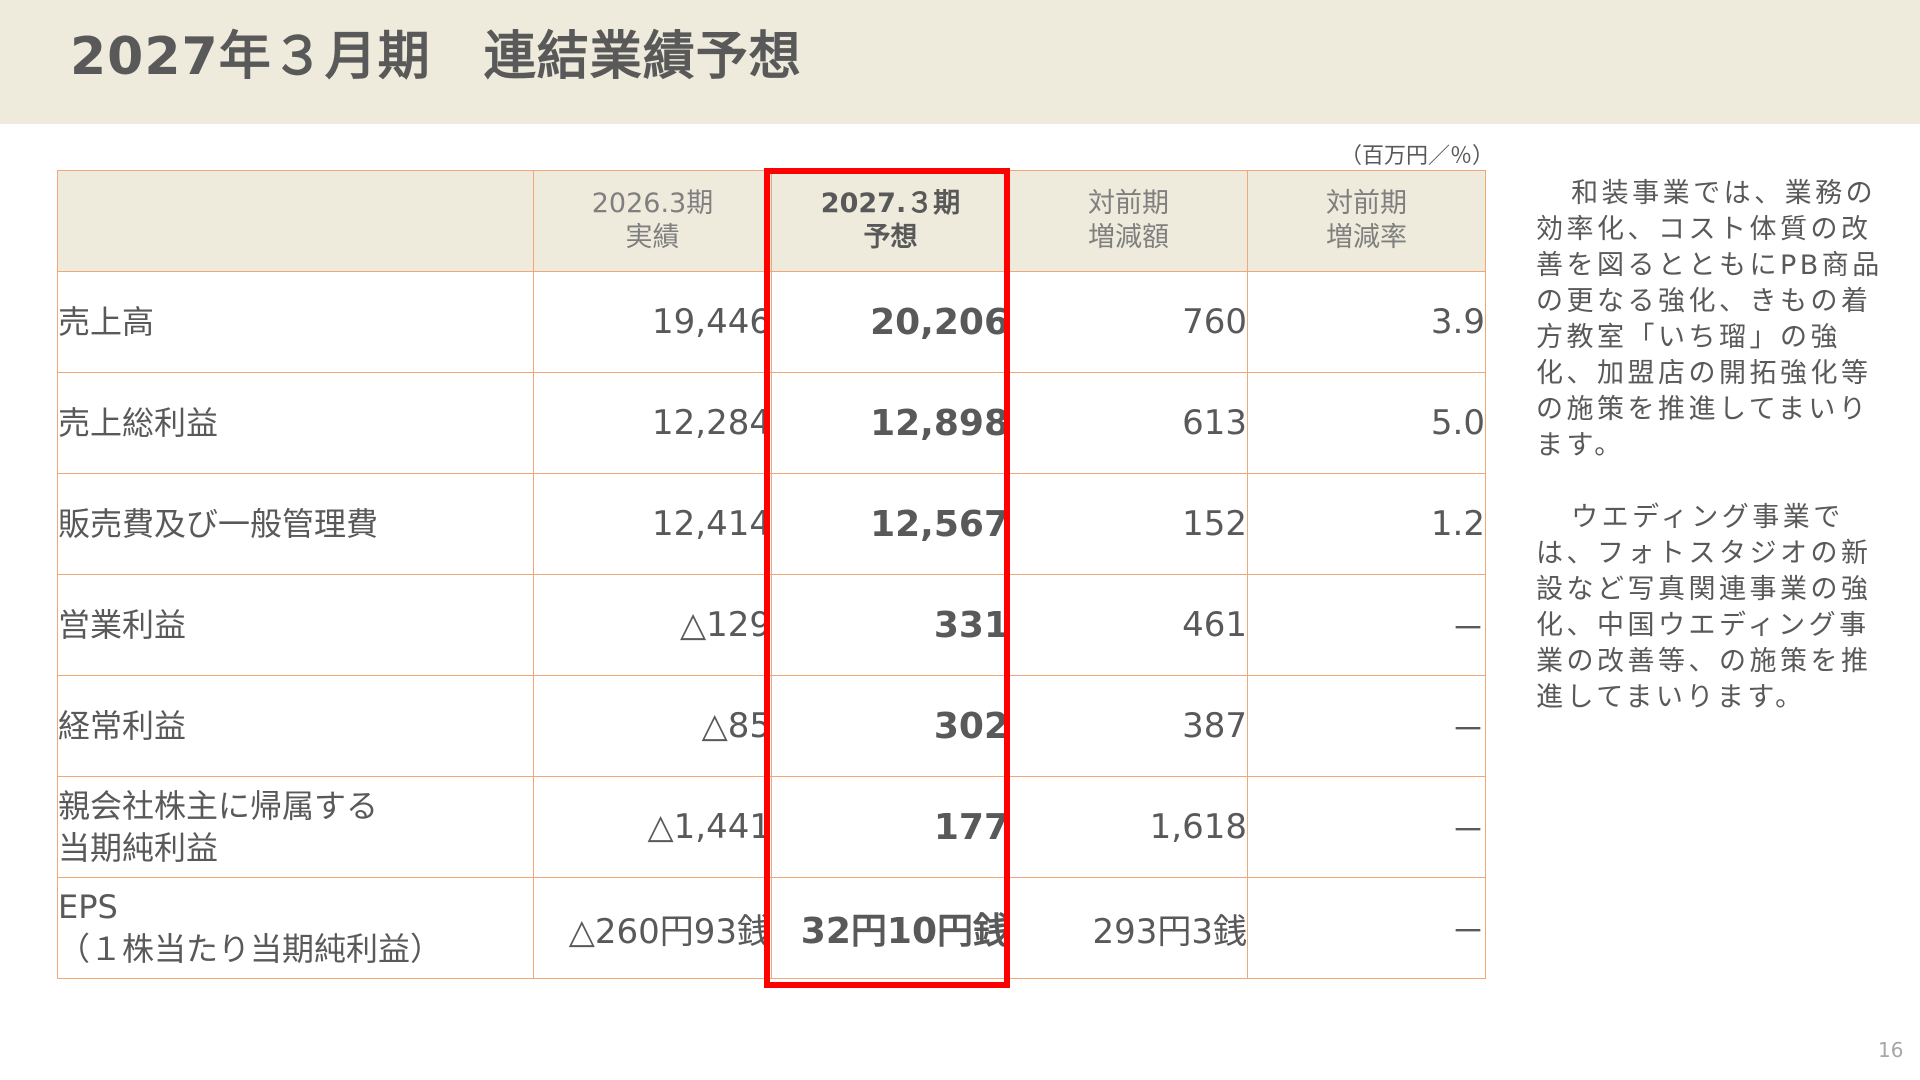 The width and height of the screenshot is (1920, 1080). Describe the element at coordinates (1128, 221) in the screenshot. I see `header-change: 対前期 増減額` at that location.